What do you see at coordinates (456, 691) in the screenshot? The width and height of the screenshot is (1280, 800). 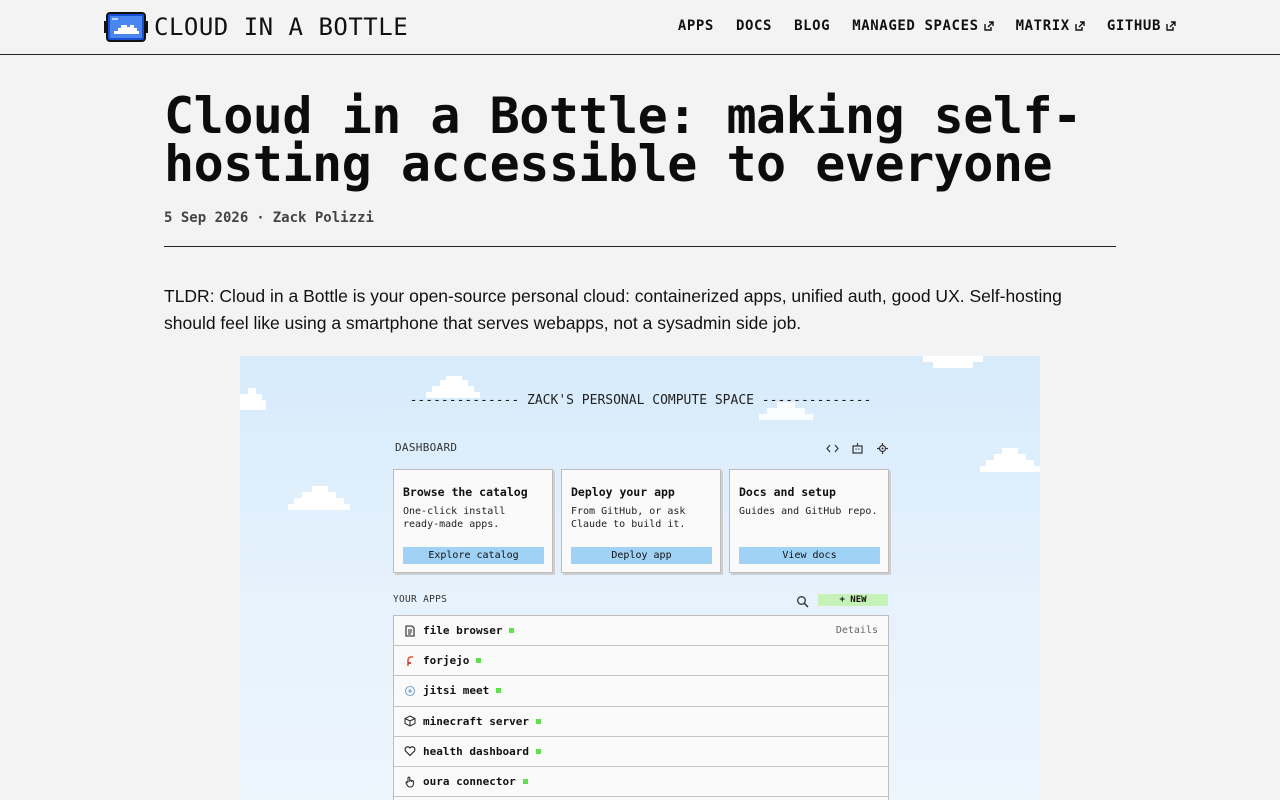 I see `app-name: jitsi meet` at bounding box center [456, 691].